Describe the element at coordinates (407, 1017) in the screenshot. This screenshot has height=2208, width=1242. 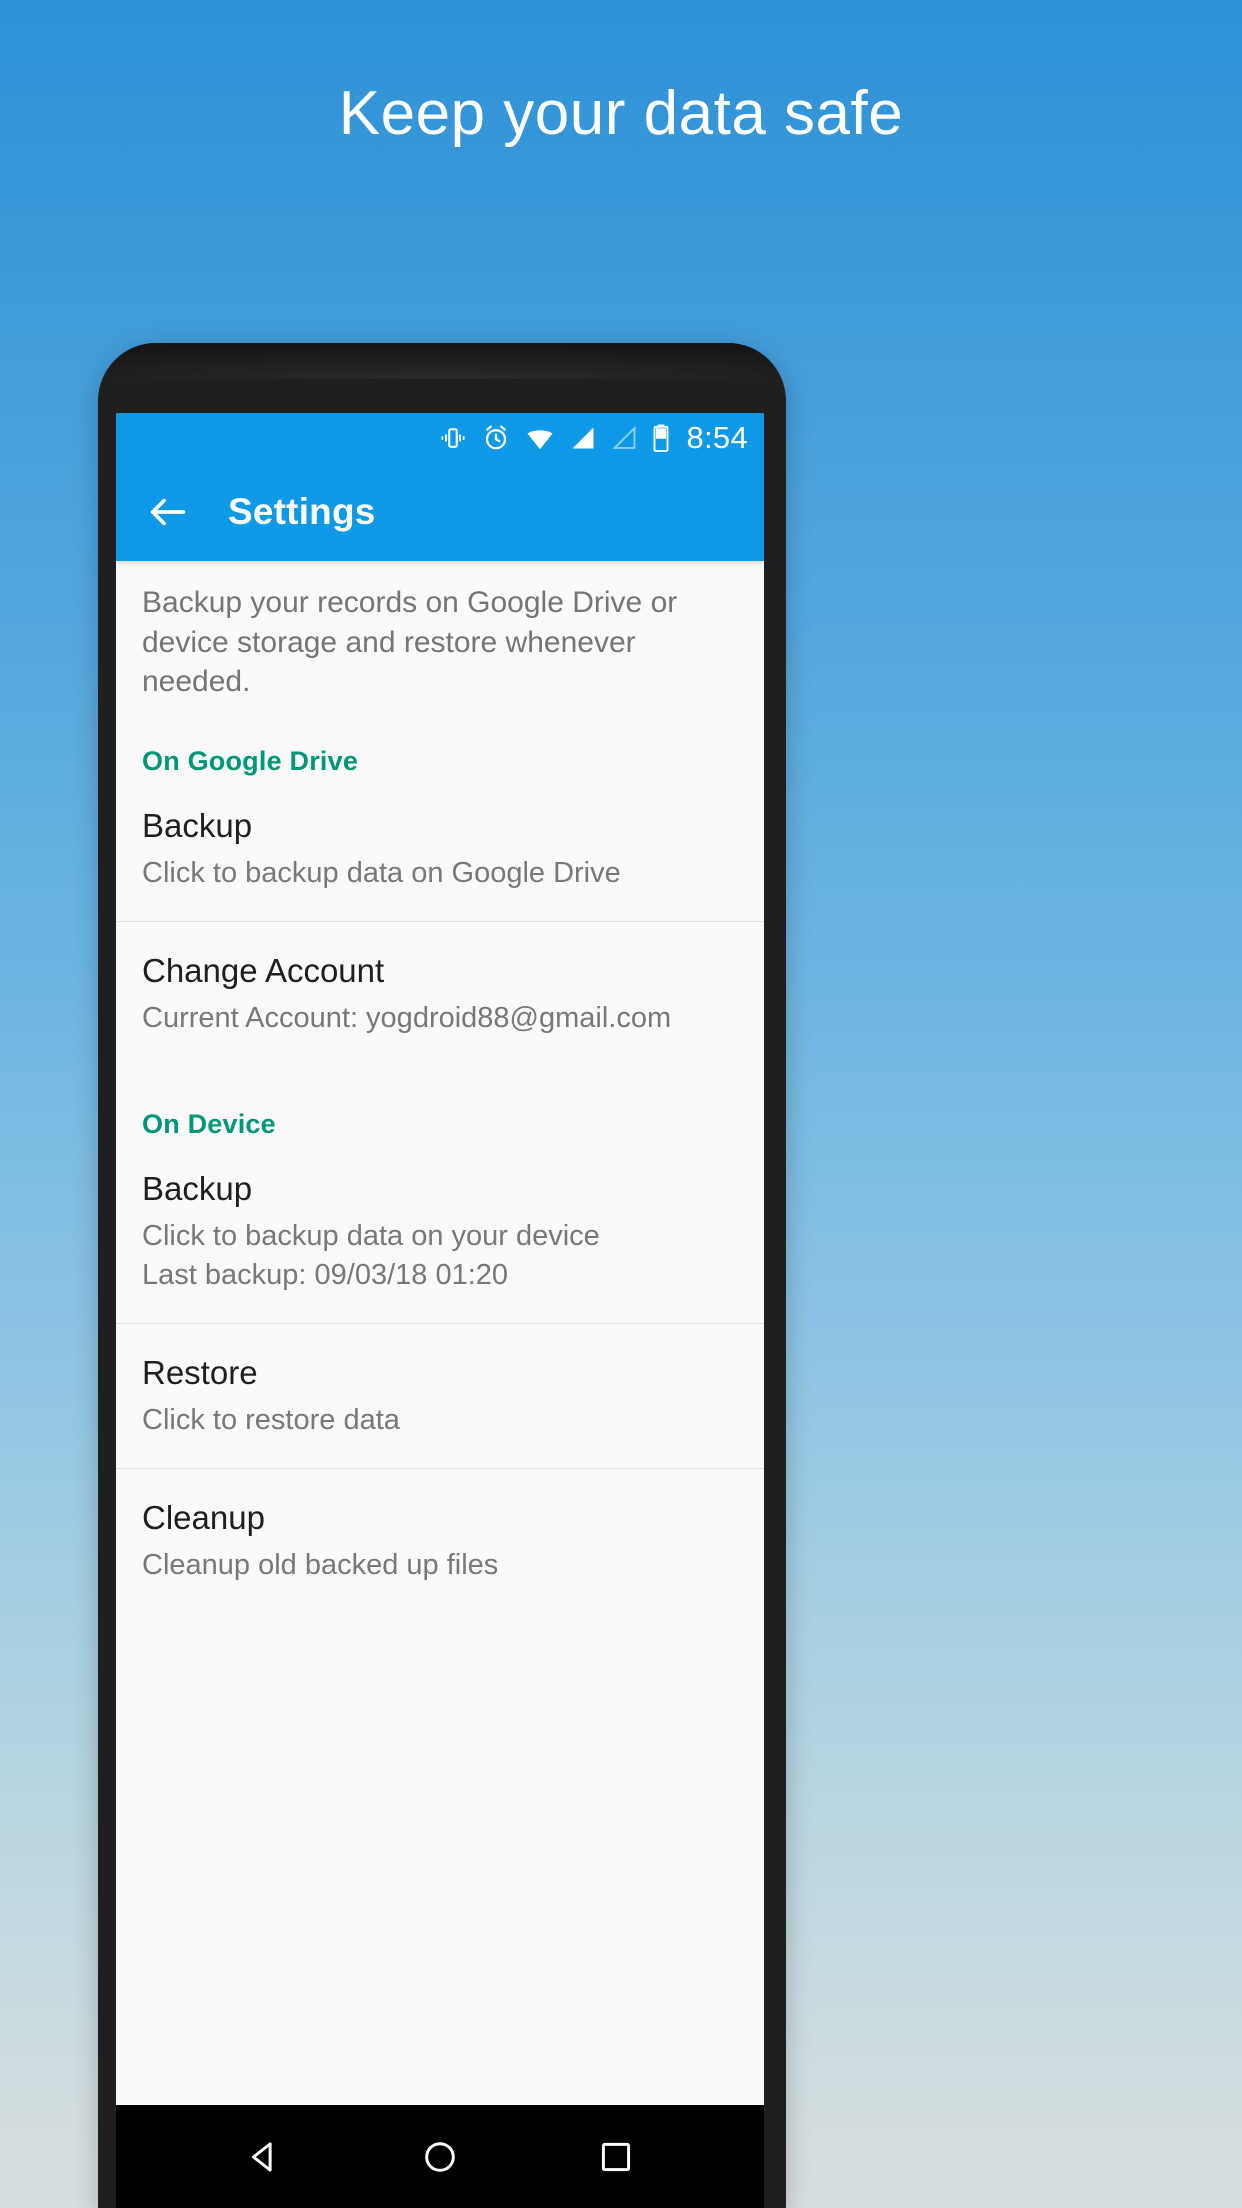
I see `list-item-subtitle: Current Account: yogdroid88@gmail.com` at that location.